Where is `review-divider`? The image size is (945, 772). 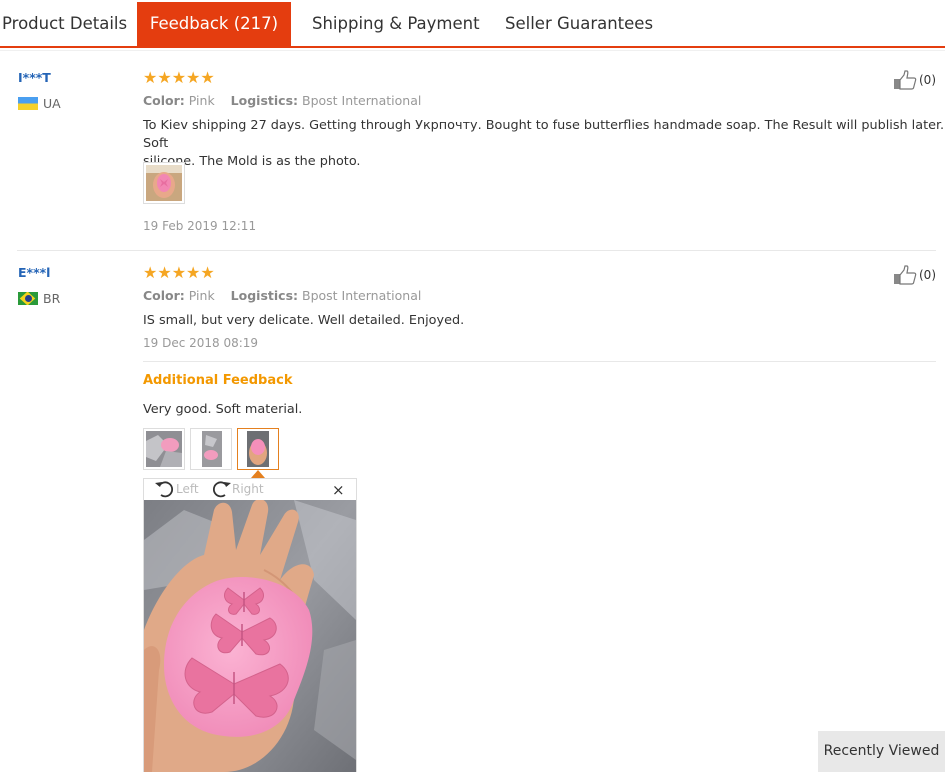
review-divider is located at coordinates (476, 250).